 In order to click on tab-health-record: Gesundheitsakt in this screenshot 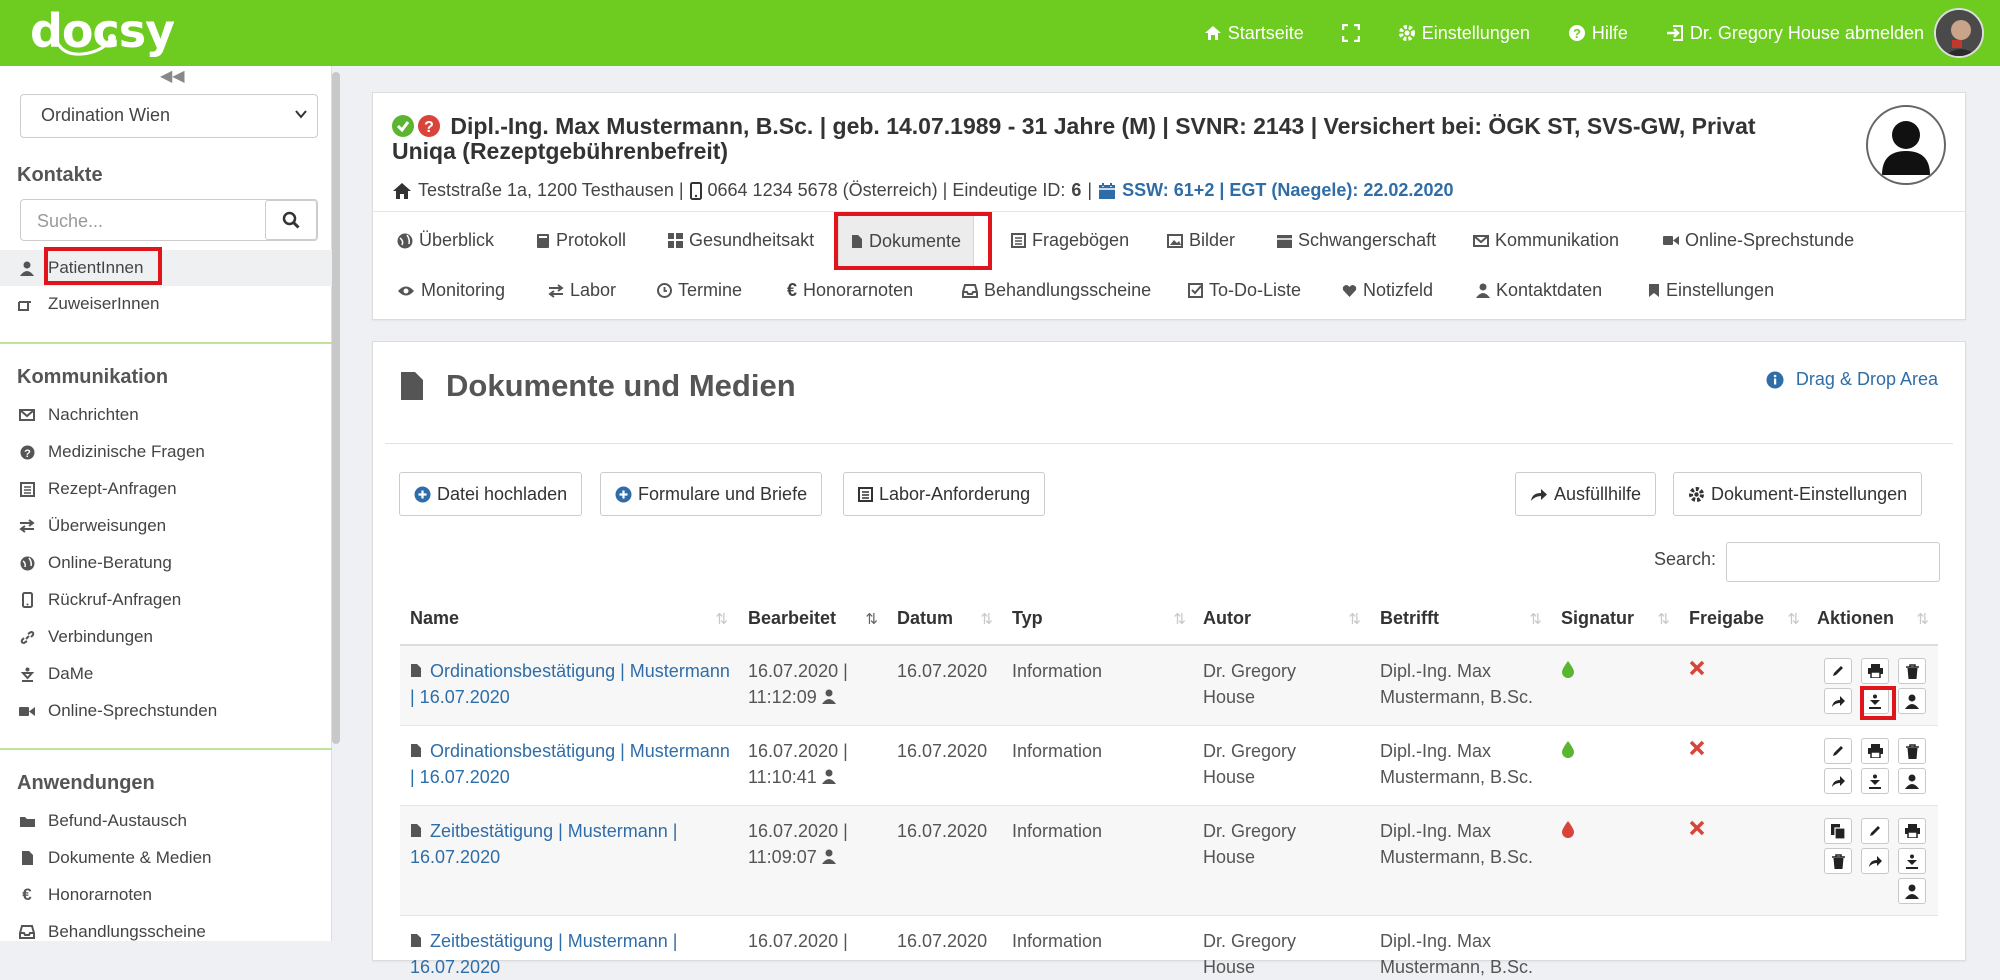, I will do `click(741, 240)`.